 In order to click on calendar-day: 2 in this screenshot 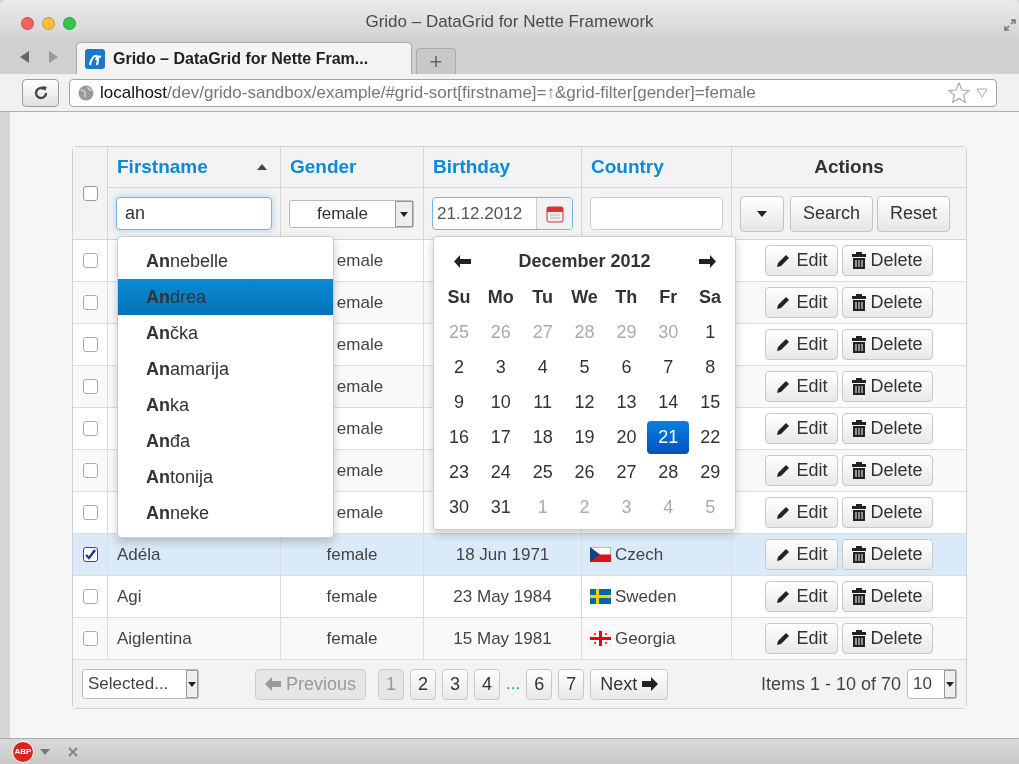, I will do `click(459, 367)`.